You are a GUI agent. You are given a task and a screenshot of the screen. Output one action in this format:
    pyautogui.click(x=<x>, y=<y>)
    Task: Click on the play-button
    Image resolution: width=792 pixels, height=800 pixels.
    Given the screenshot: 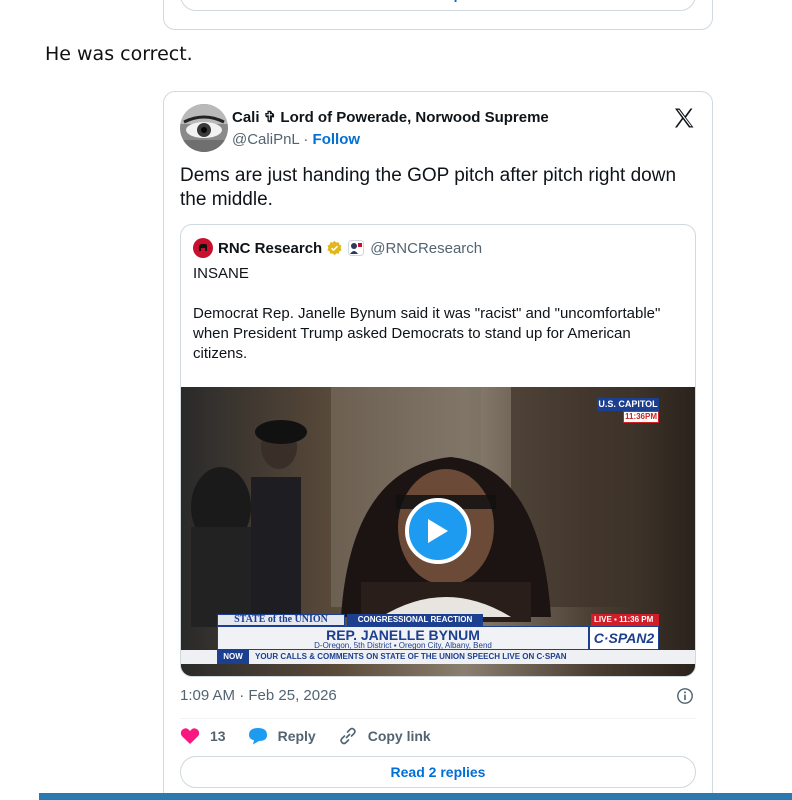 What is the action you would take?
    pyautogui.click(x=438, y=531)
    